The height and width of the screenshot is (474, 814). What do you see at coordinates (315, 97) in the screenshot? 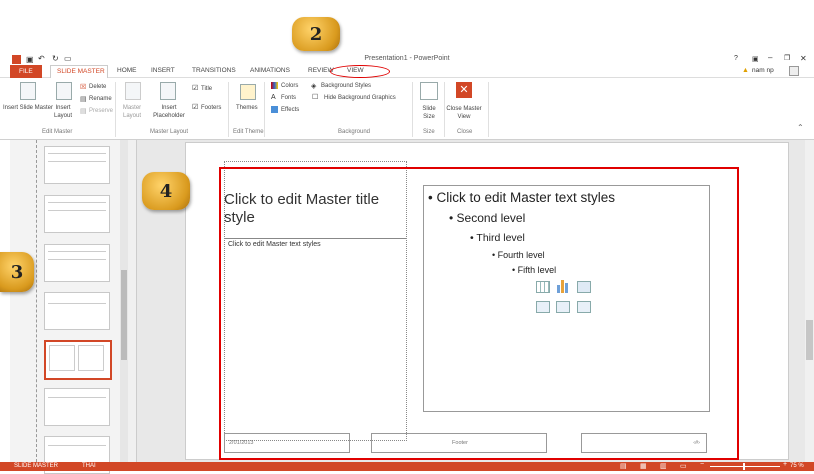
I see `hide-background-graphics-checkbox: ☐` at bounding box center [315, 97].